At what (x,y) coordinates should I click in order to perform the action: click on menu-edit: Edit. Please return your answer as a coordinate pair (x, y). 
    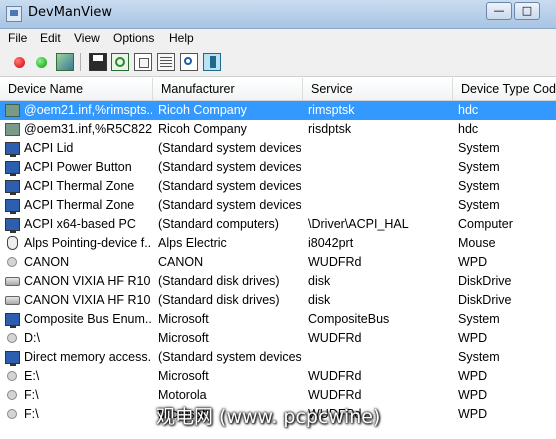
    Looking at the image, I should click on (50, 38).